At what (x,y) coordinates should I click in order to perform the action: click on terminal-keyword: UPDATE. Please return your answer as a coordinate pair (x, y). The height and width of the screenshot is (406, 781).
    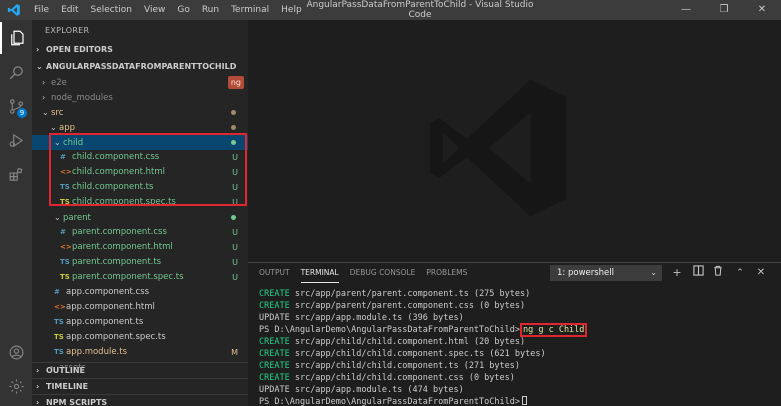
    Looking at the image, I should click on (274, 390).